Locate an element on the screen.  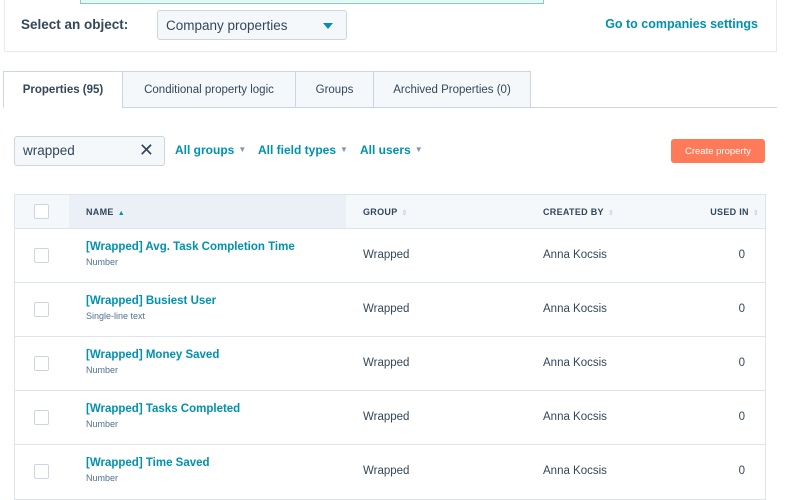
tab-divider is located at coordinates (449, 107).